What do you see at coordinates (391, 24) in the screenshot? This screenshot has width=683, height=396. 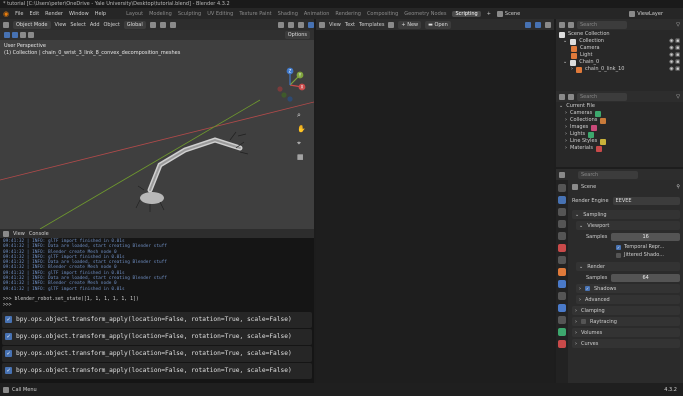 I see `text-browse-icon` at bounding box center [391, 24].